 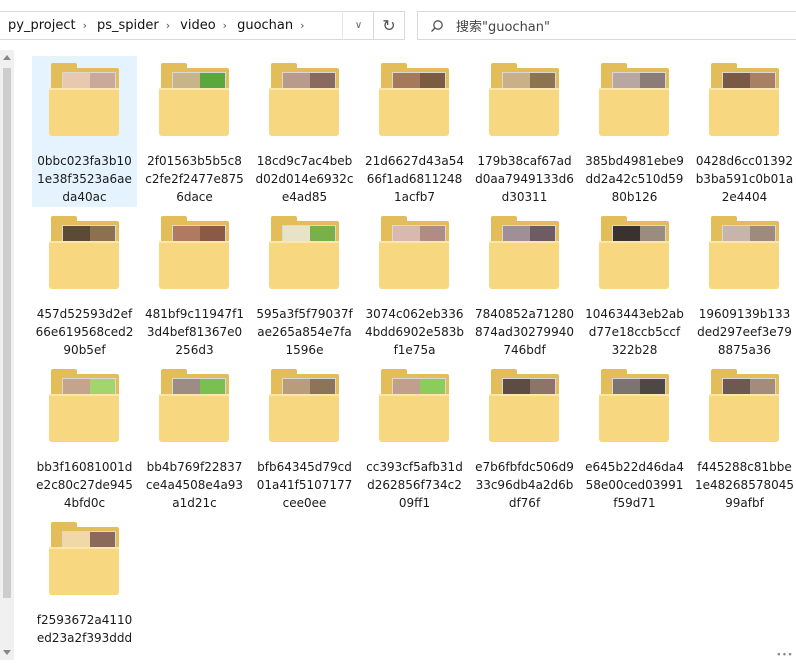 I want to click on folder-item: 595a3f5f79037fae265a854e7fa1596e, so click(x=304, y=284).